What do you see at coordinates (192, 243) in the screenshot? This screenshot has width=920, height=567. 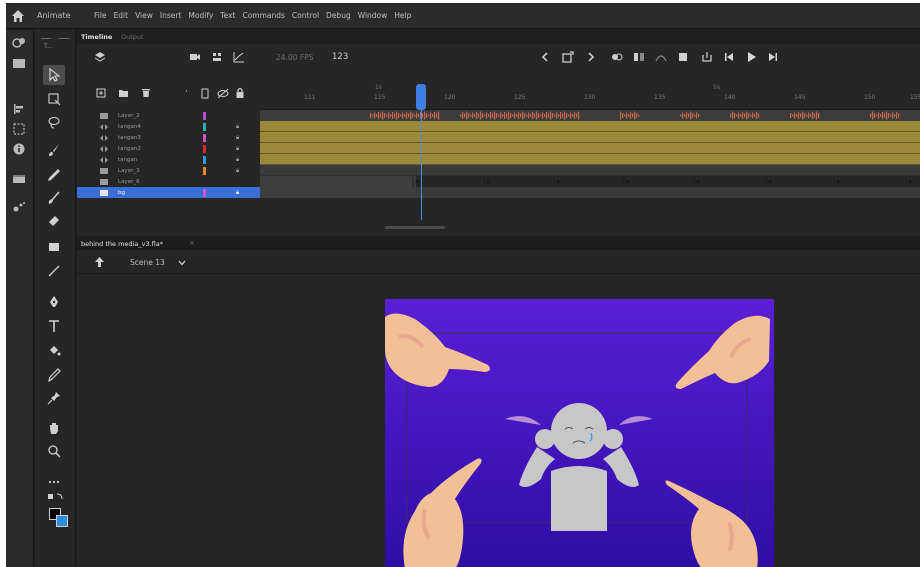 I see `close-tab-icon: ×` at bounding box center [192, 243].